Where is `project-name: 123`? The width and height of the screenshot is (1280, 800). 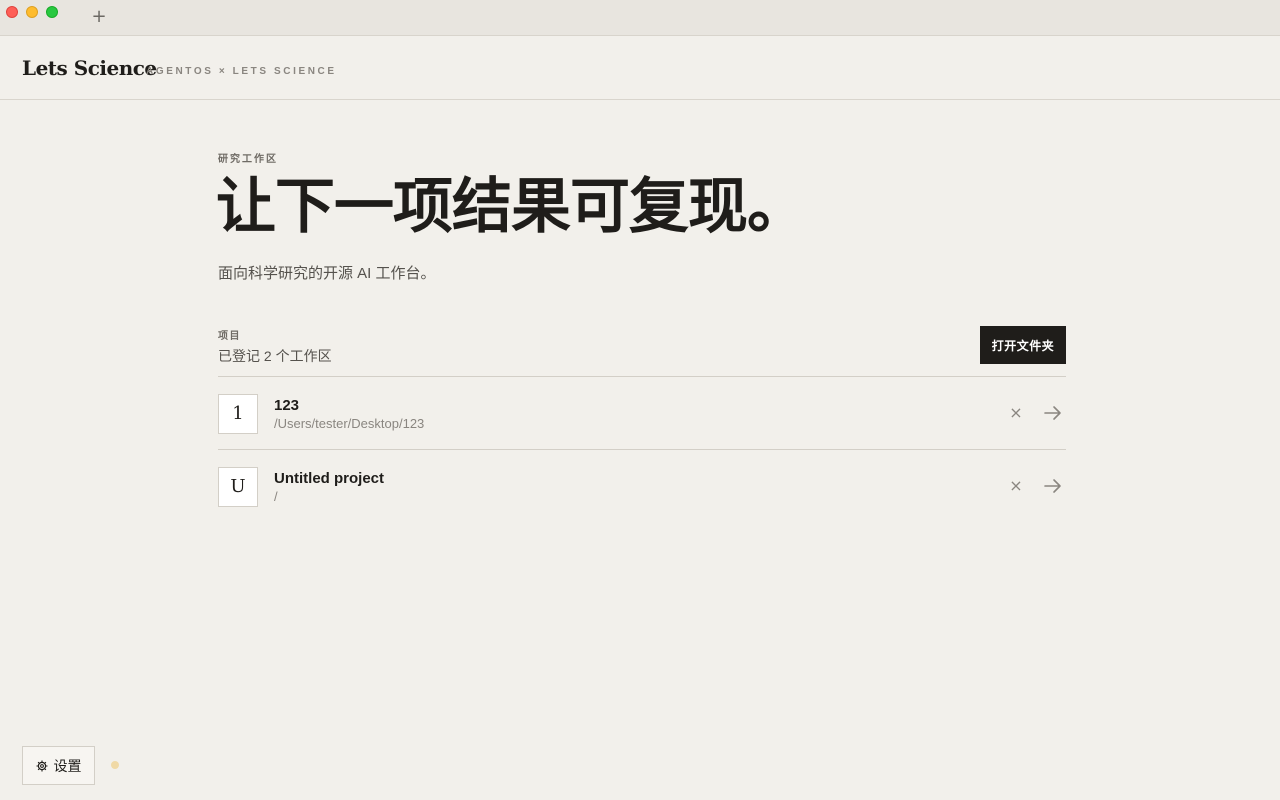
project-name: 123 is located at coordinates (286, 405).